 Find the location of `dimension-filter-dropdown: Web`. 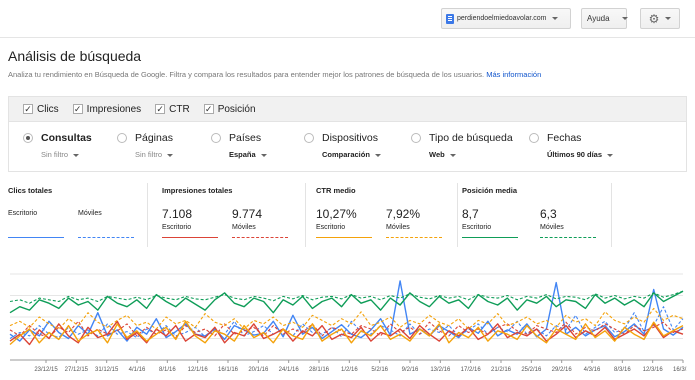

dimension-filter-dropdown: Web is located at coordinates (442, 154).